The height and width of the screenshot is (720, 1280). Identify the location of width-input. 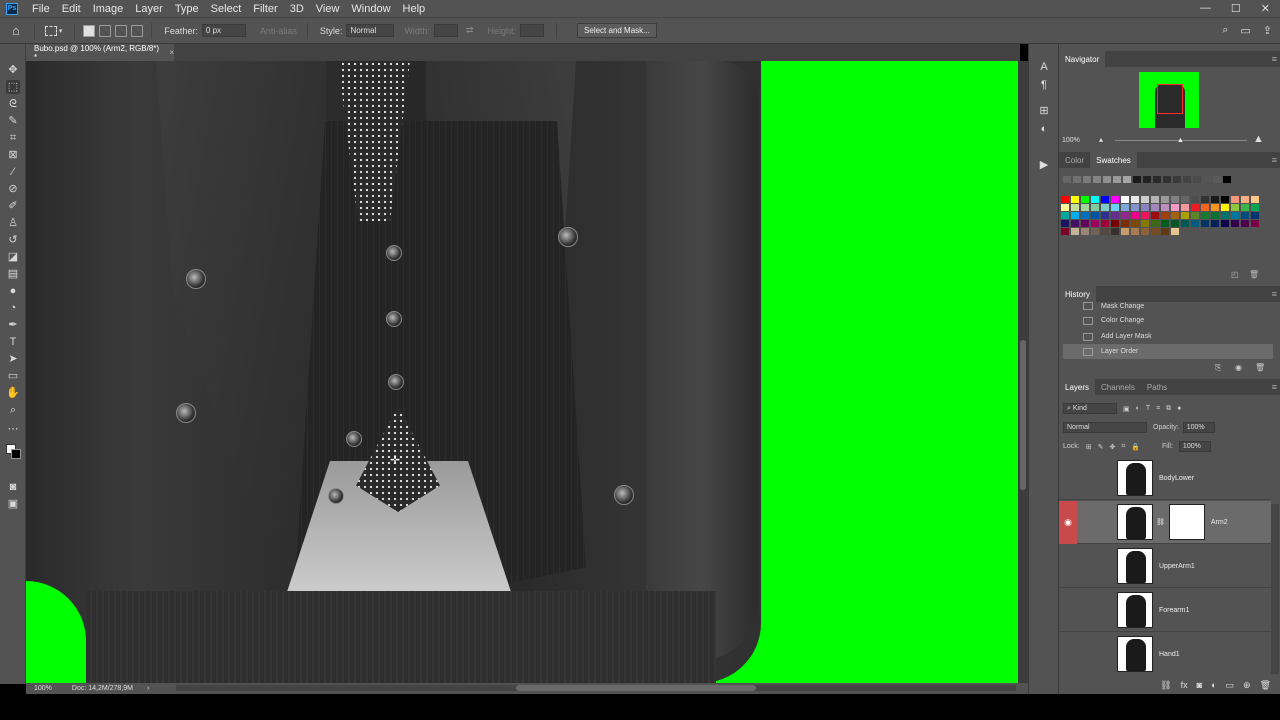
(445, 30).